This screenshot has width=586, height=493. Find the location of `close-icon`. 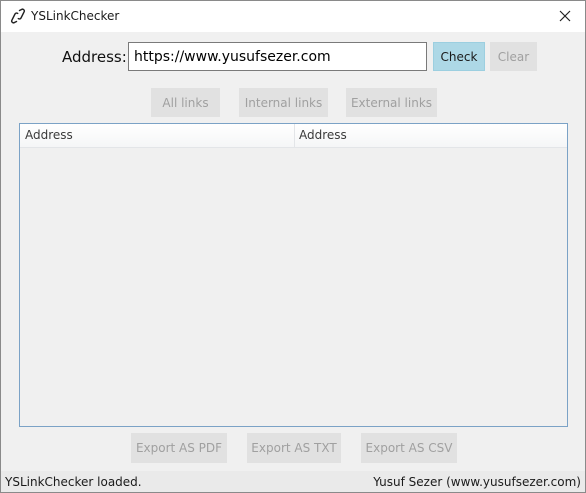

close-icon is located at coordinates (565, 16).